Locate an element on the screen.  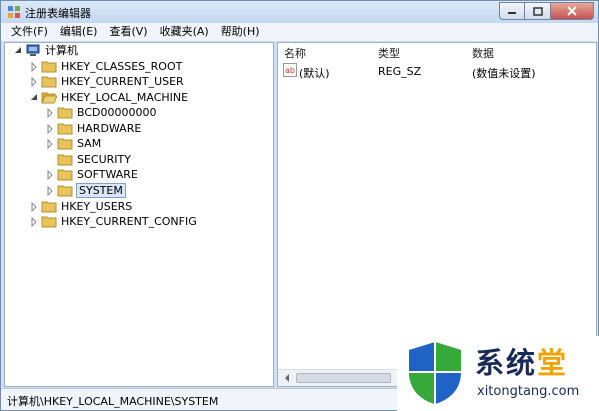
close-button is located at coordinates (572, 11).